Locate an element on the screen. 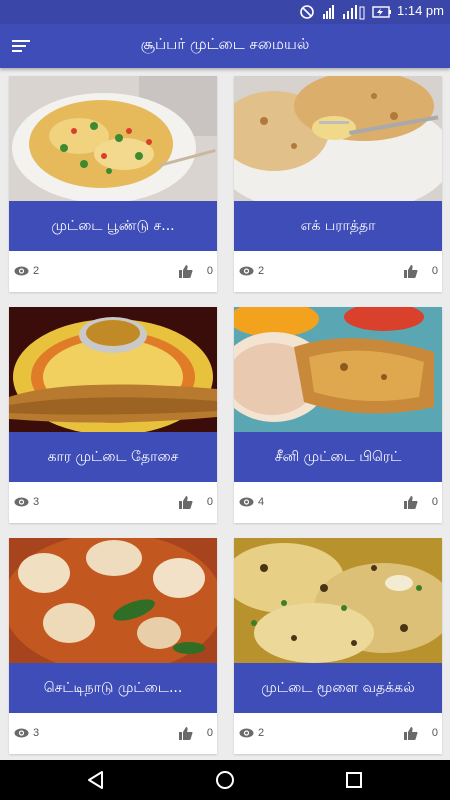  do-not-disturb-icon is located at coordinates (307, 12).